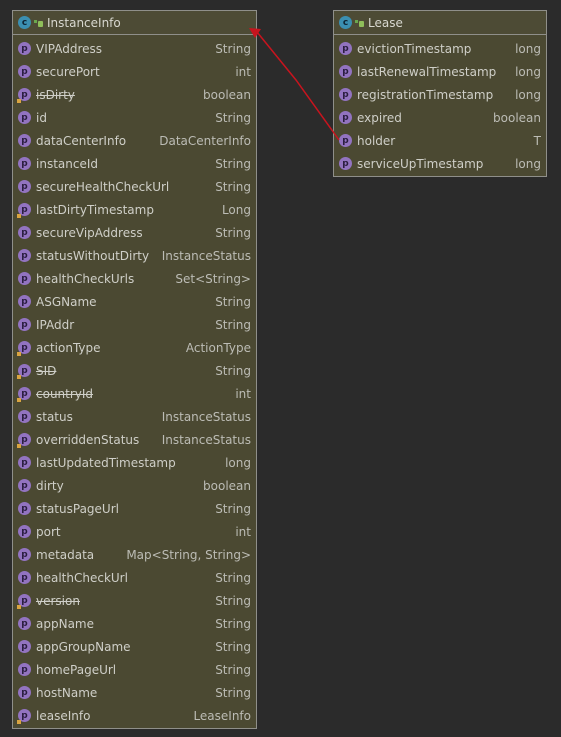  Describe the element at coordinates (134, 117) in the screenshot. I see `field-row: p id String` at that location.